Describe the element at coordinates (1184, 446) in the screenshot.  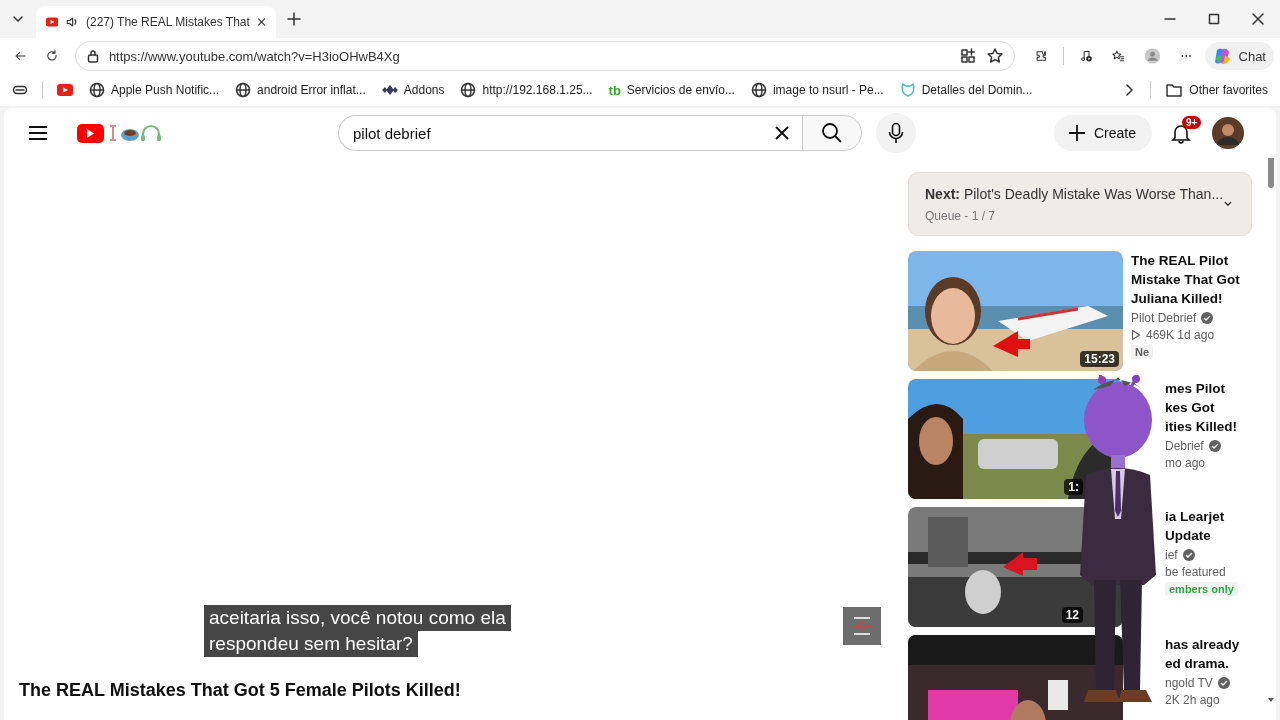
I see `channel-name: Debrief` at that location.